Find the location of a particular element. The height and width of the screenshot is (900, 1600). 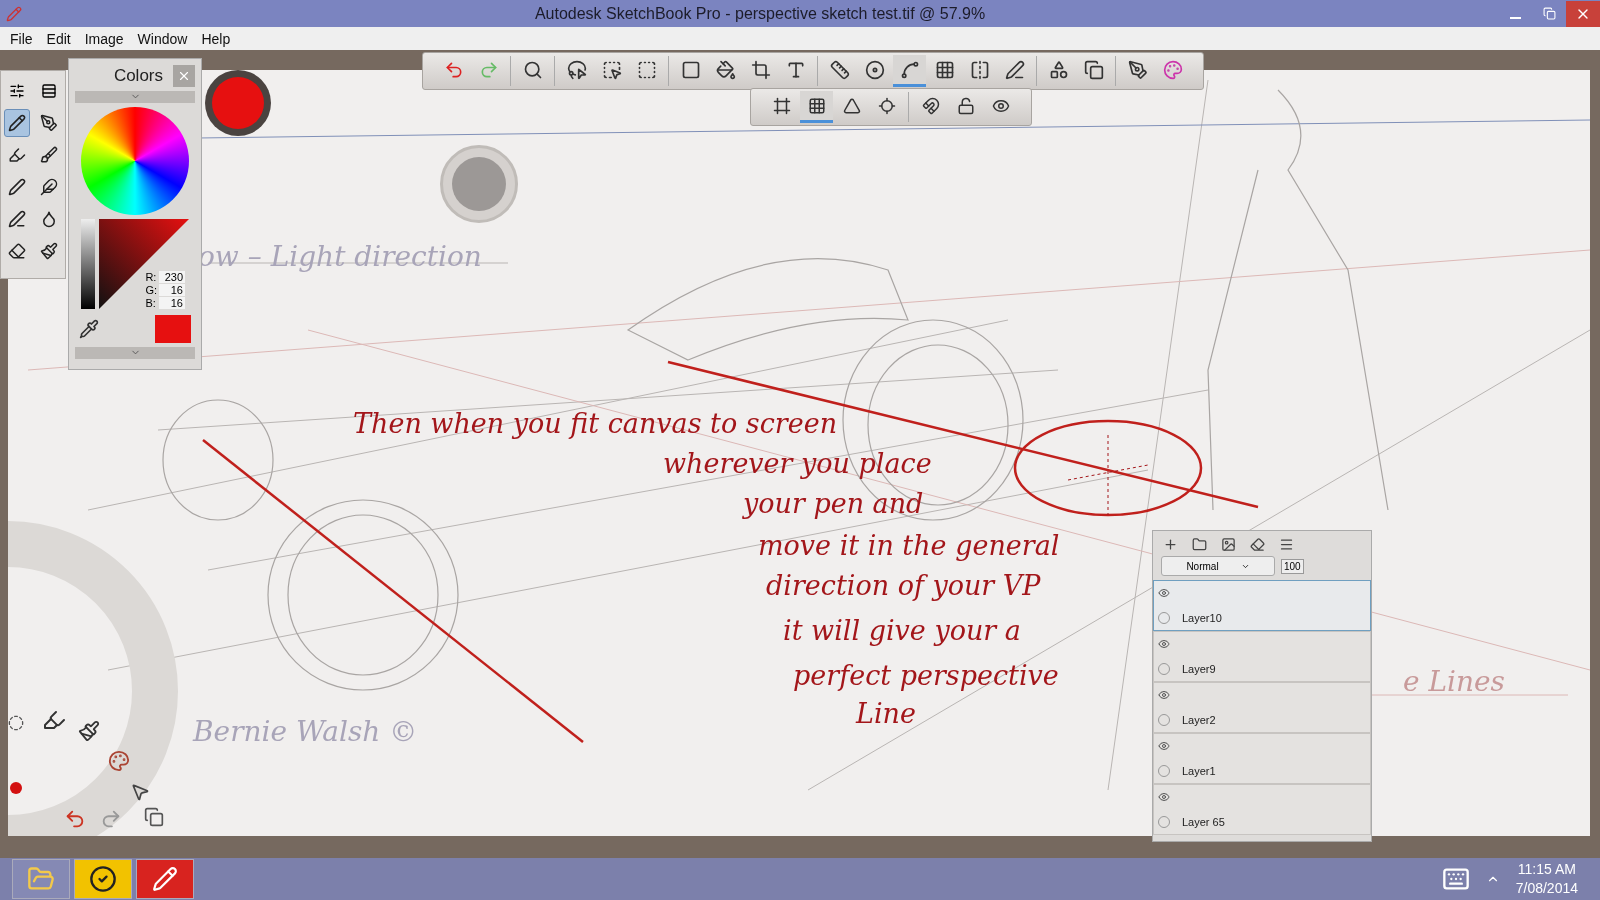

app-button is located at coordinates (103, 879).